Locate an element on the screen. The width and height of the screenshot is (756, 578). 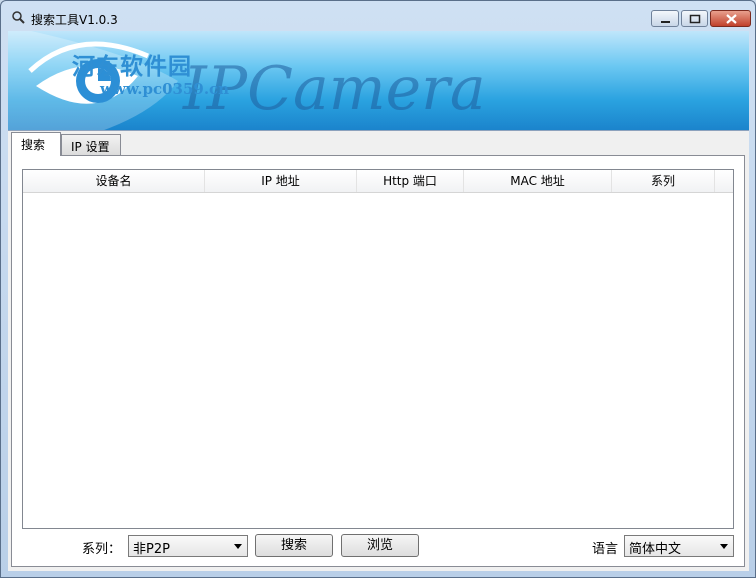
column-header-mac-address: MAC 地址 is located at coordinates (538, 181).